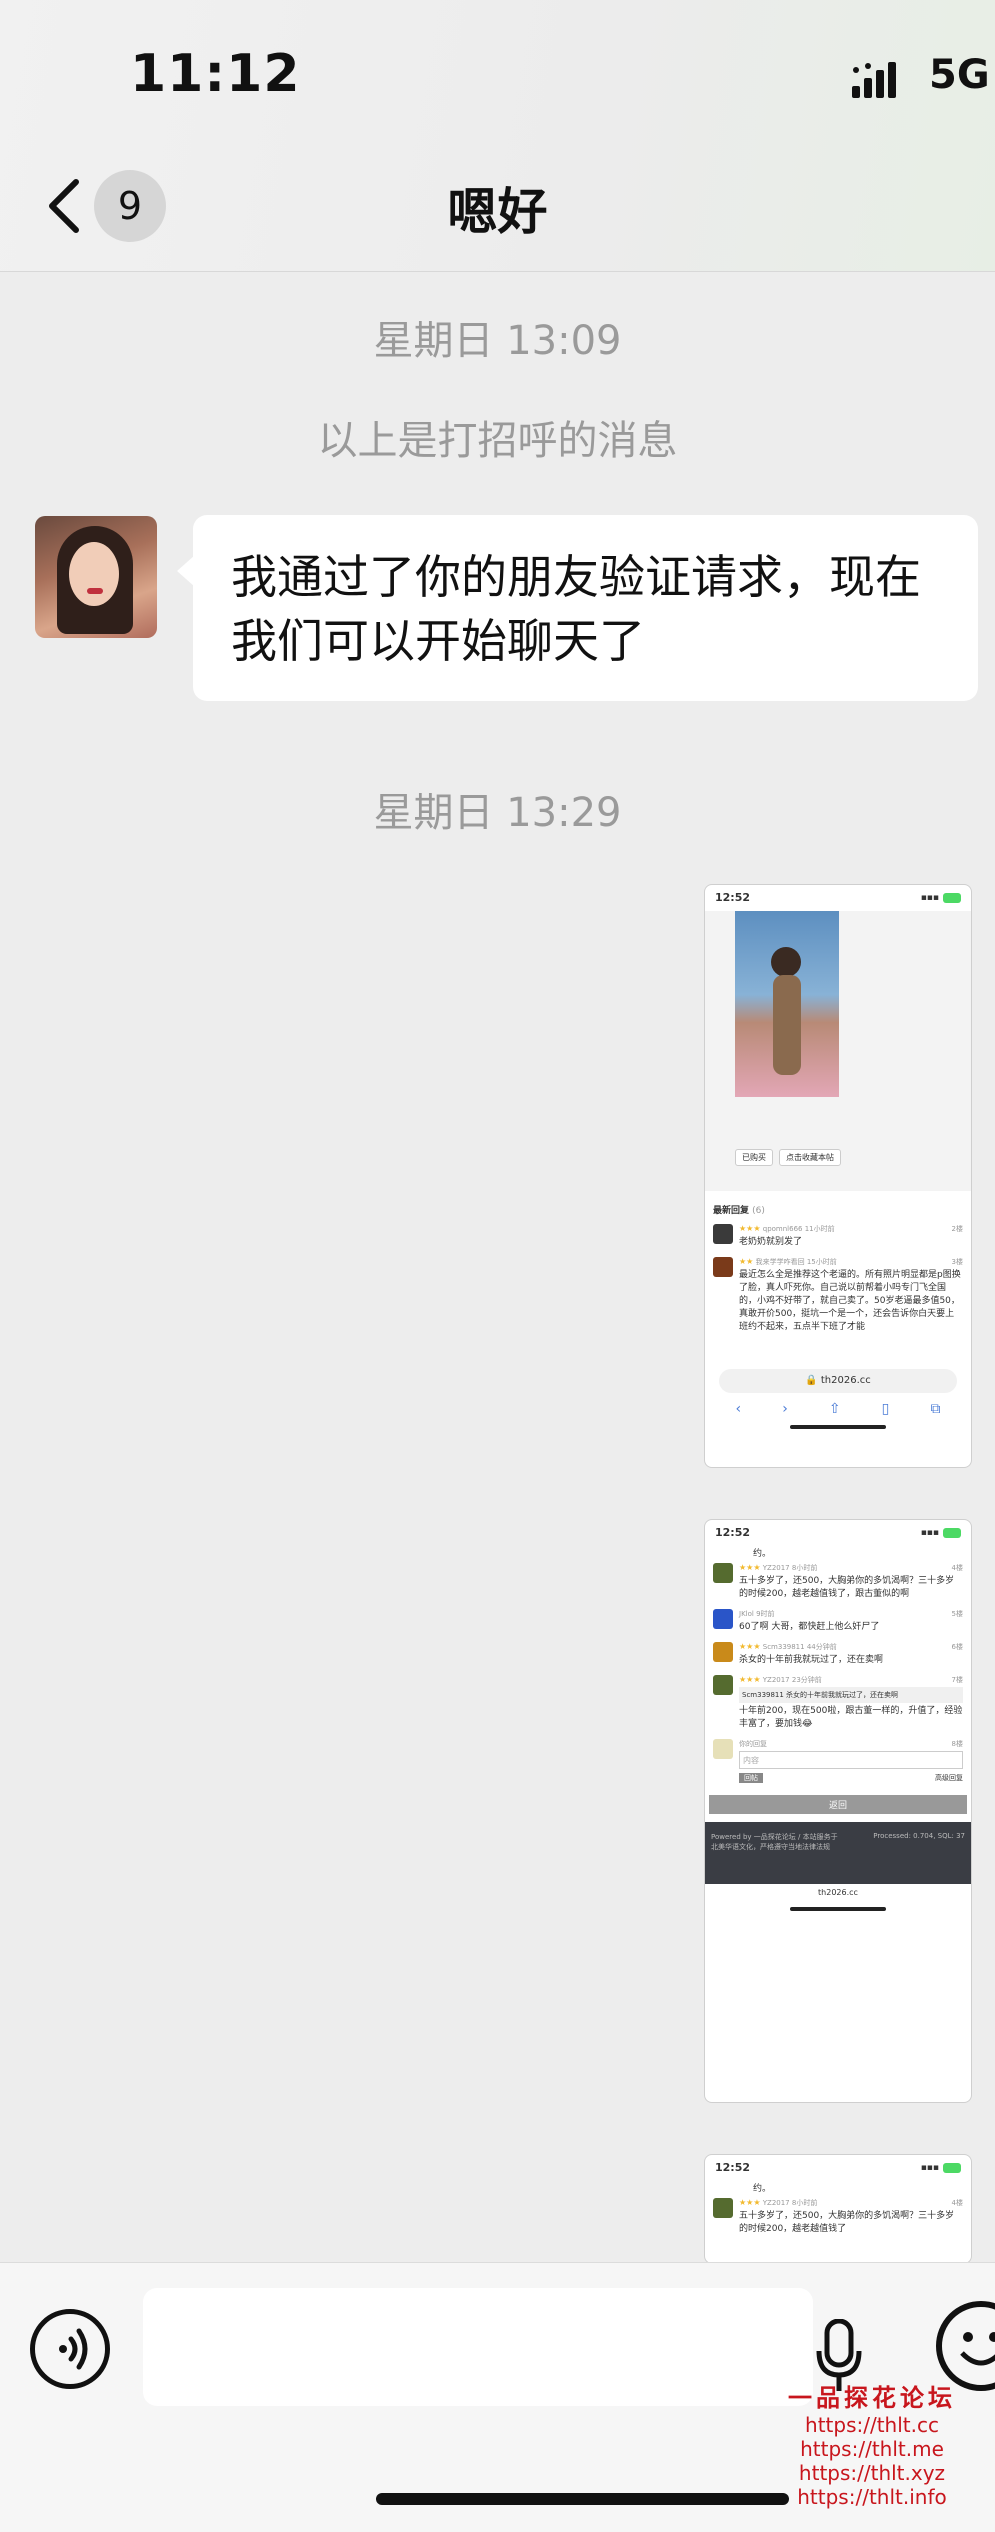 This screenshot has width=995, height=2532. What do you see at coordinates (497, 136) in the screenshot?
I see `top-bar: 11:12 5G 9 嗯好` at bounding box center [497, 136].